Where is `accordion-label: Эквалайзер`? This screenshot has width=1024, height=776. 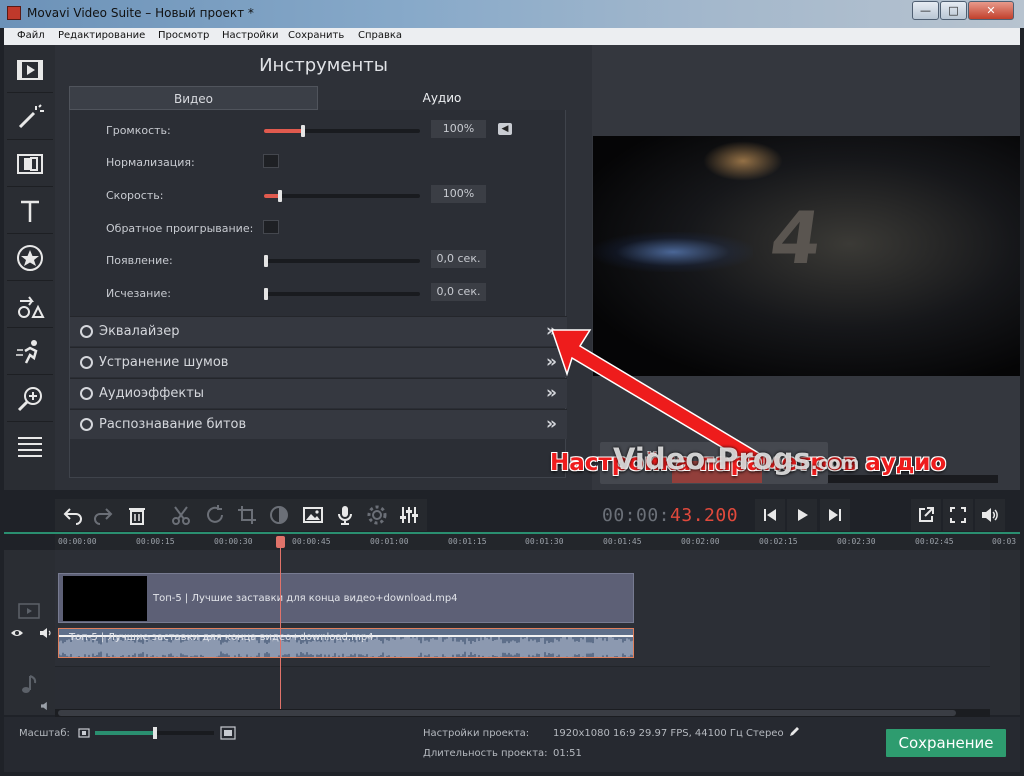
accordion-label: Эквалайзер is located at coordinates (139, 331).